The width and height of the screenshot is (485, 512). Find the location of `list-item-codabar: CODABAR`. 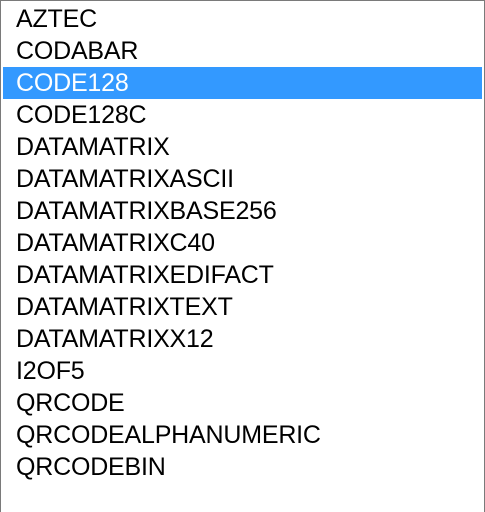

list-item-codabar: CODABAR is located at coordinates (242, 51).